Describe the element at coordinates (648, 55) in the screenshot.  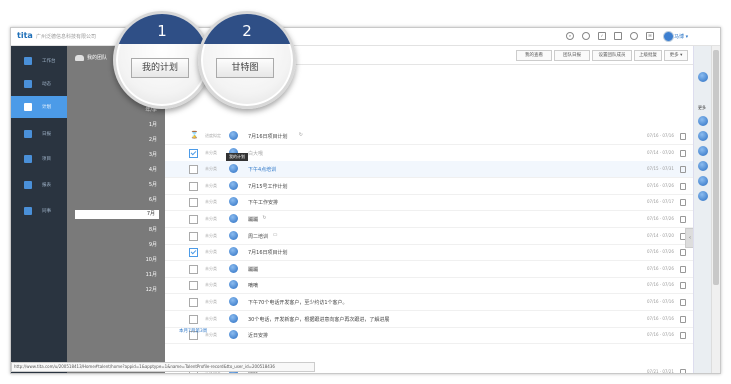
I see `superior-reply-button: 上级批复` at that location.